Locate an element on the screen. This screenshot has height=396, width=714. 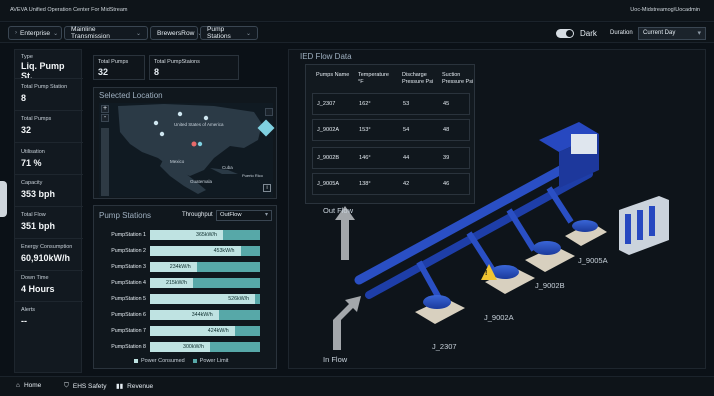
table-row: J_9002A 153° 54 48 is located at coordinates (391, 130).